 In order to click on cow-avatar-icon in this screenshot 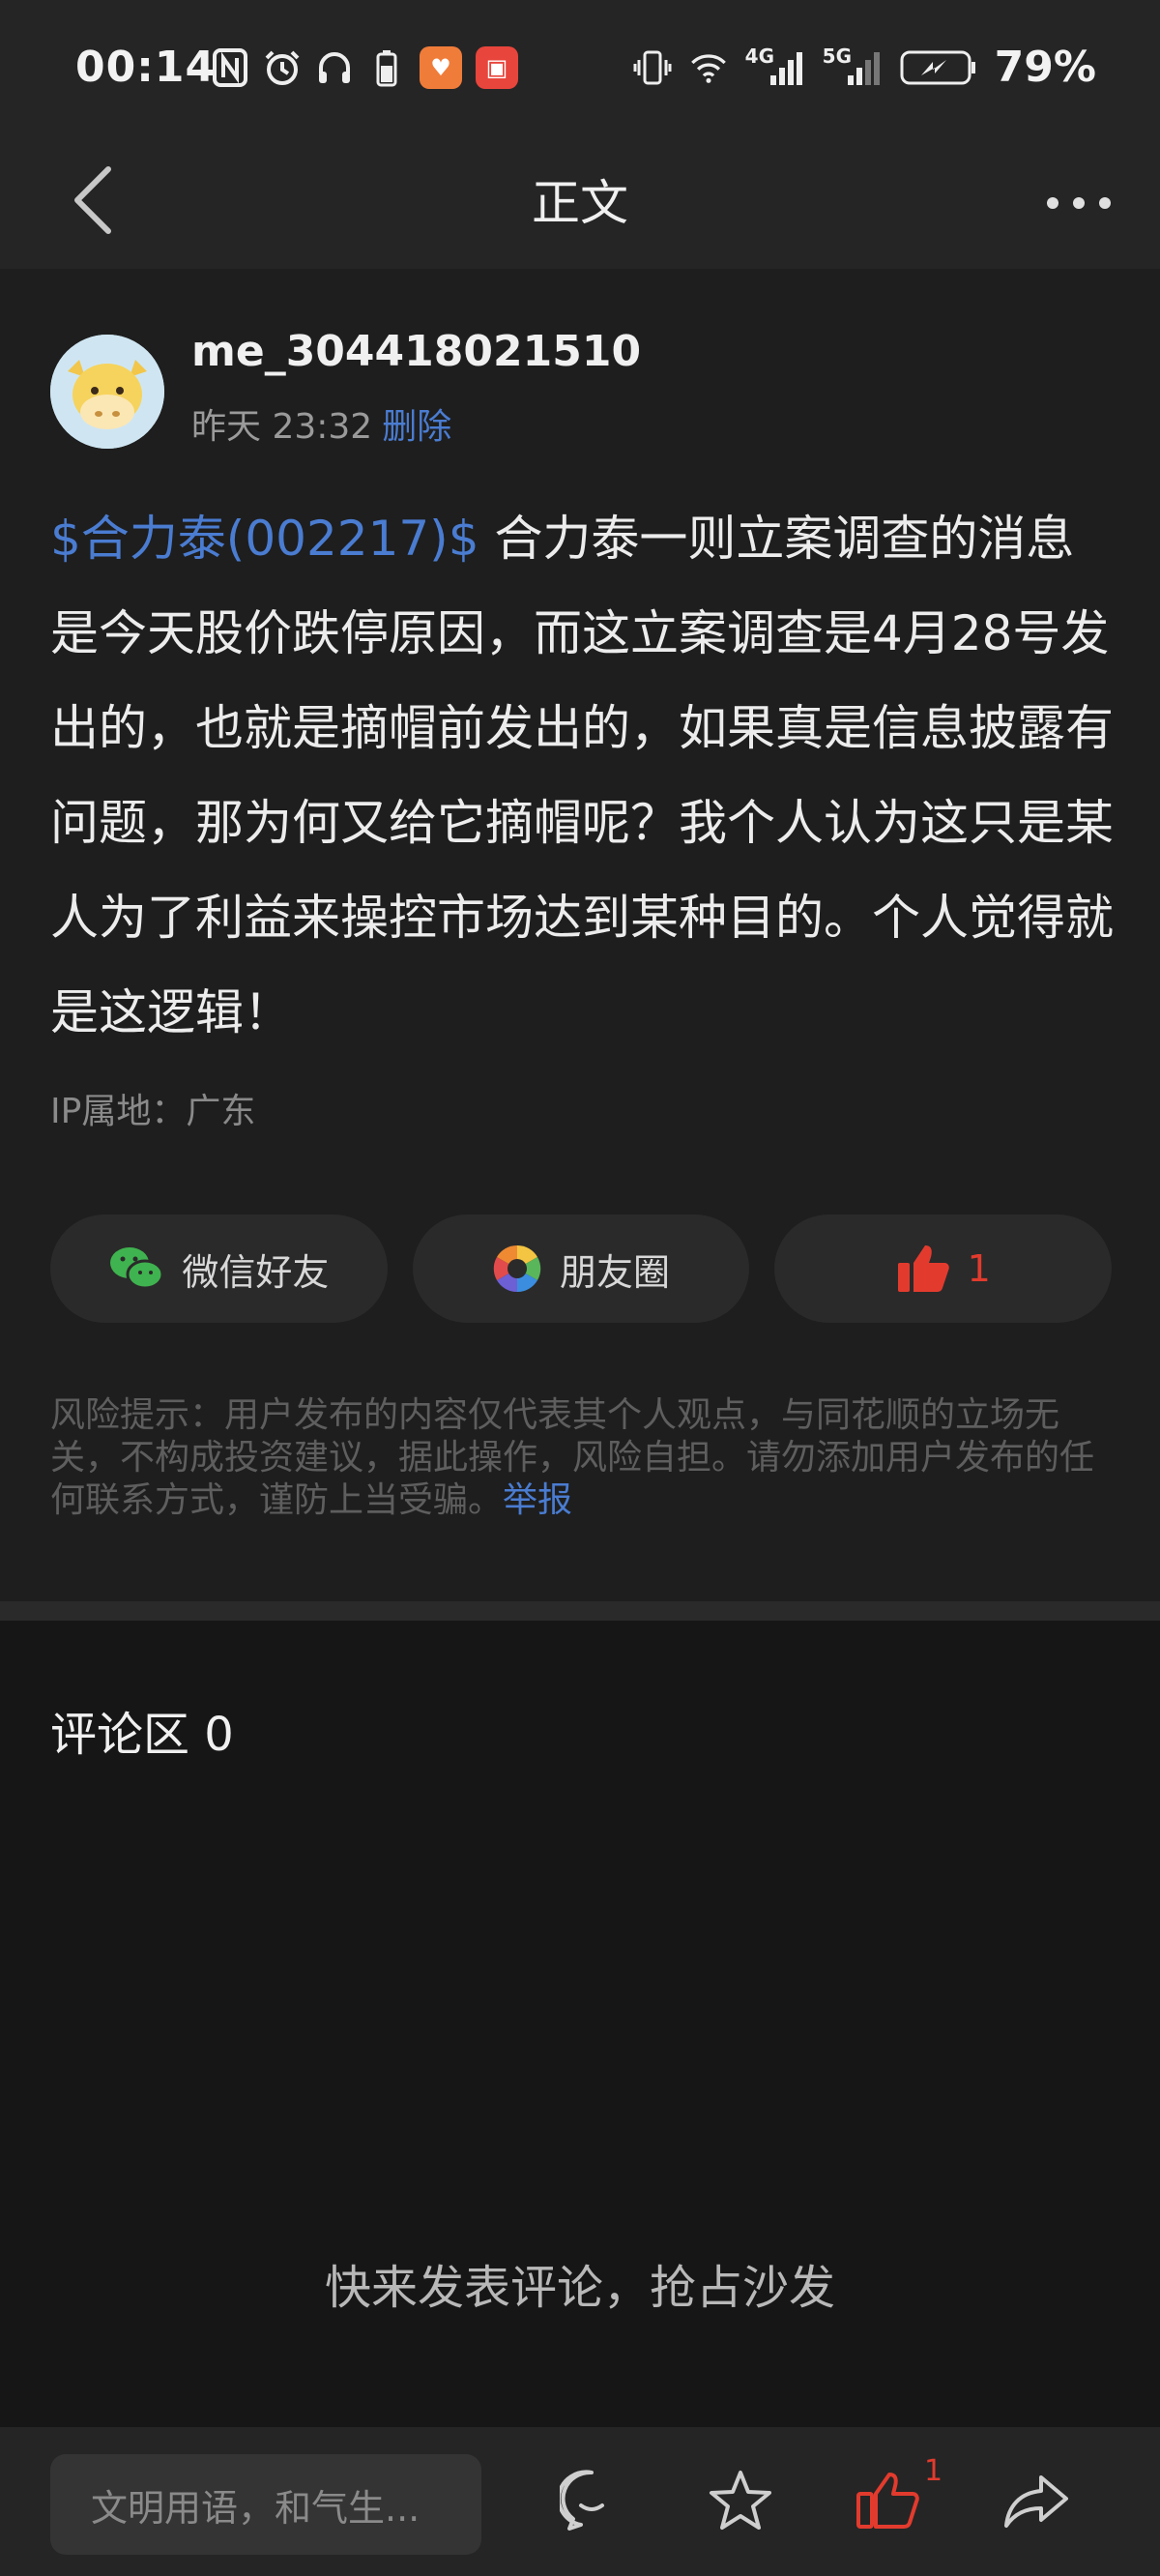, I will do `click(107, 392)`.